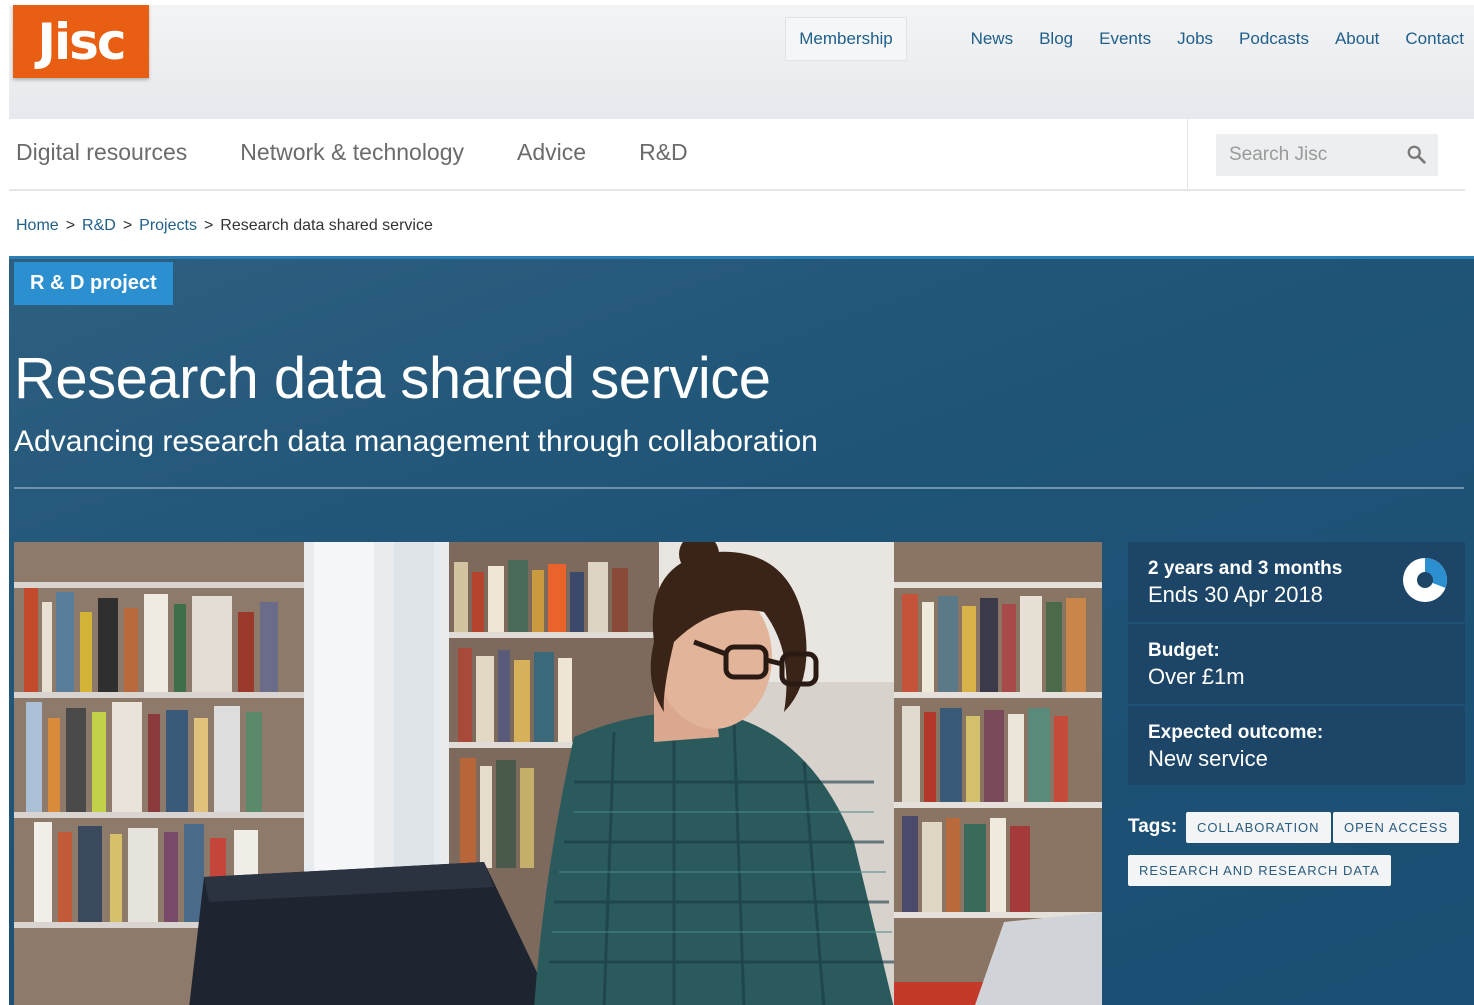 The height and width of the screenshot is (1005, 1474). I want to click on membership-button: Membership, so click(846, 39).